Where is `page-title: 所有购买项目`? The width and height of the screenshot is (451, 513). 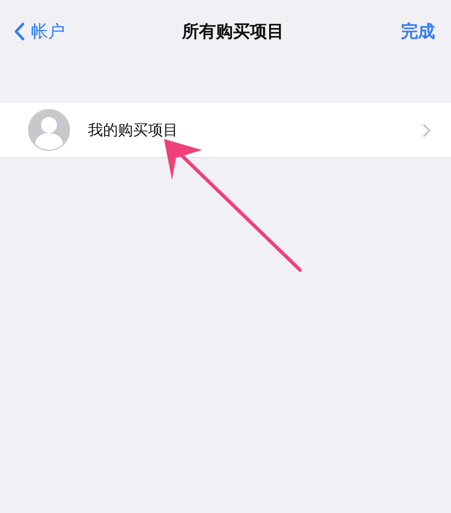
page-title: 所有购买项目 is located at coordinates (233, 31).